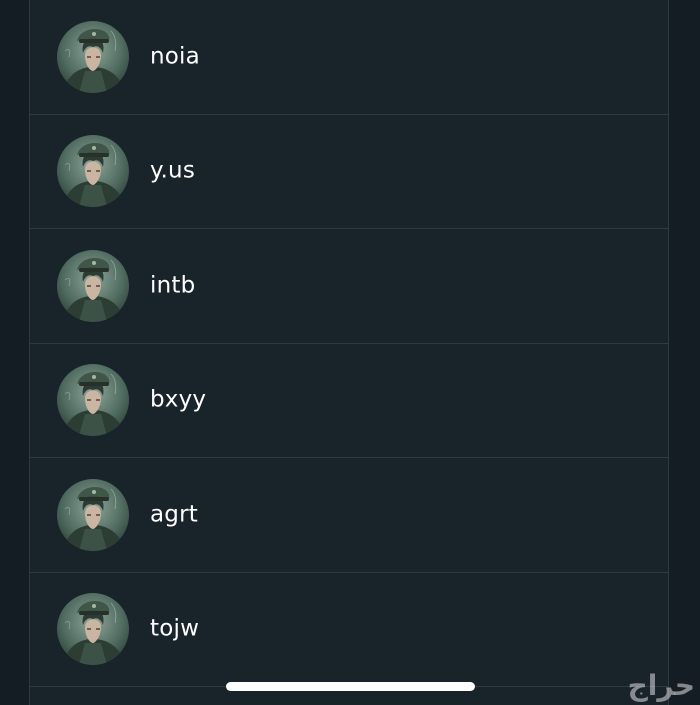 This screenshot has width=700, height=705. Describe the element at coordinates (175, 628) in the screenshot. I see `username-label: tojw` at that location.